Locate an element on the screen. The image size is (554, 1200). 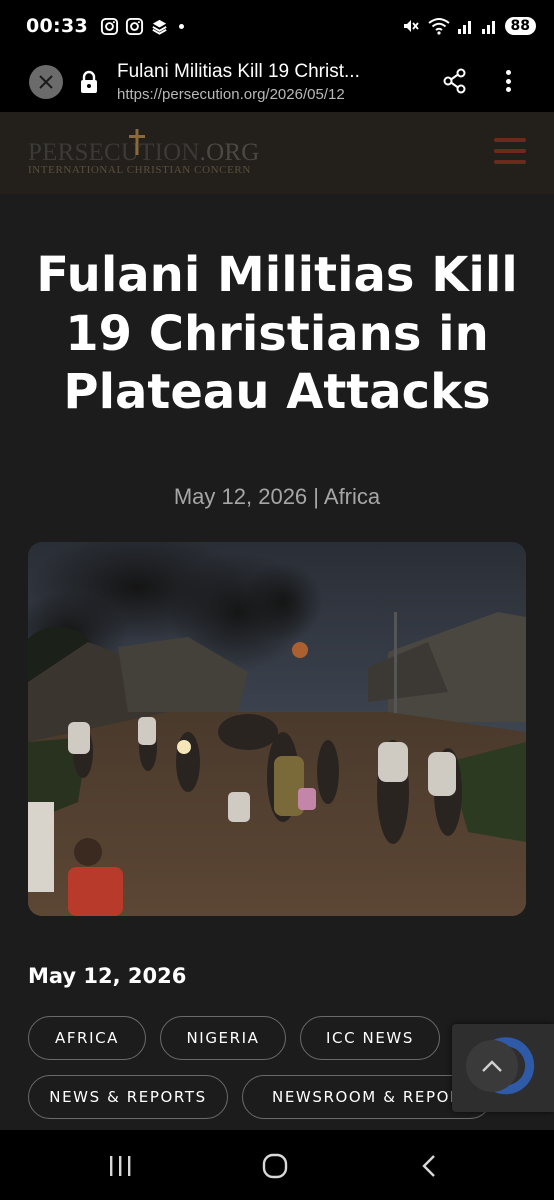
tag-news-reports: NEWS & REPORTS is located at coordinates (128, 1097).